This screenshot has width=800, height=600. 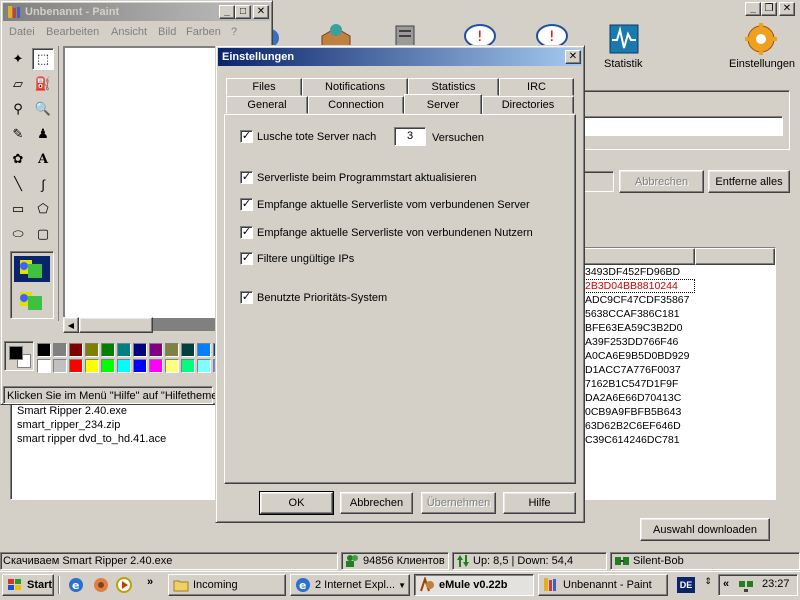 What do you see at coordinates (474, 585) in the screenshot?
I see `task-emule: eMule v0.22b` at bounding box center [474, 585].